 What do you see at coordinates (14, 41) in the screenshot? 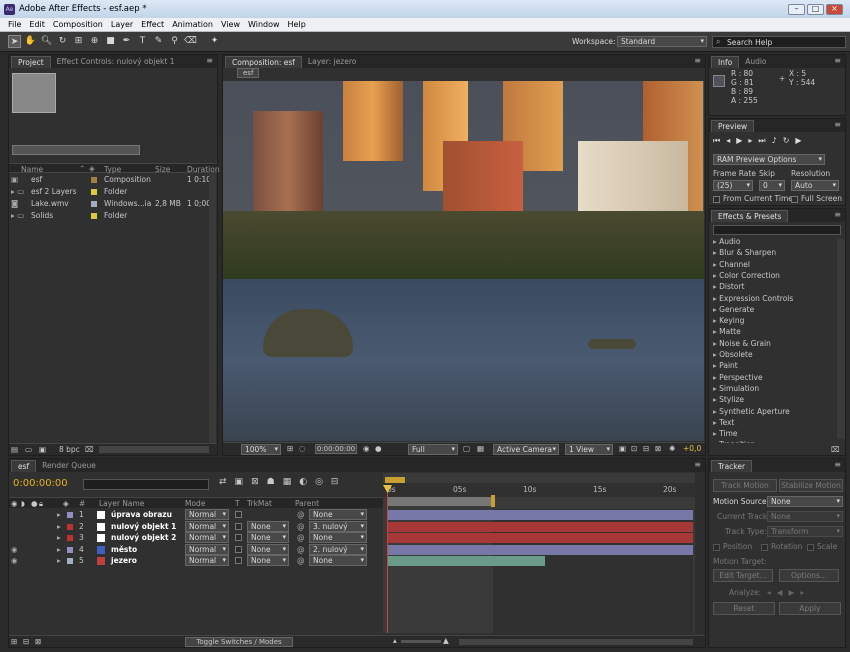
I see `selection-tool-icon: ➤` at bounding box center [14, 41].